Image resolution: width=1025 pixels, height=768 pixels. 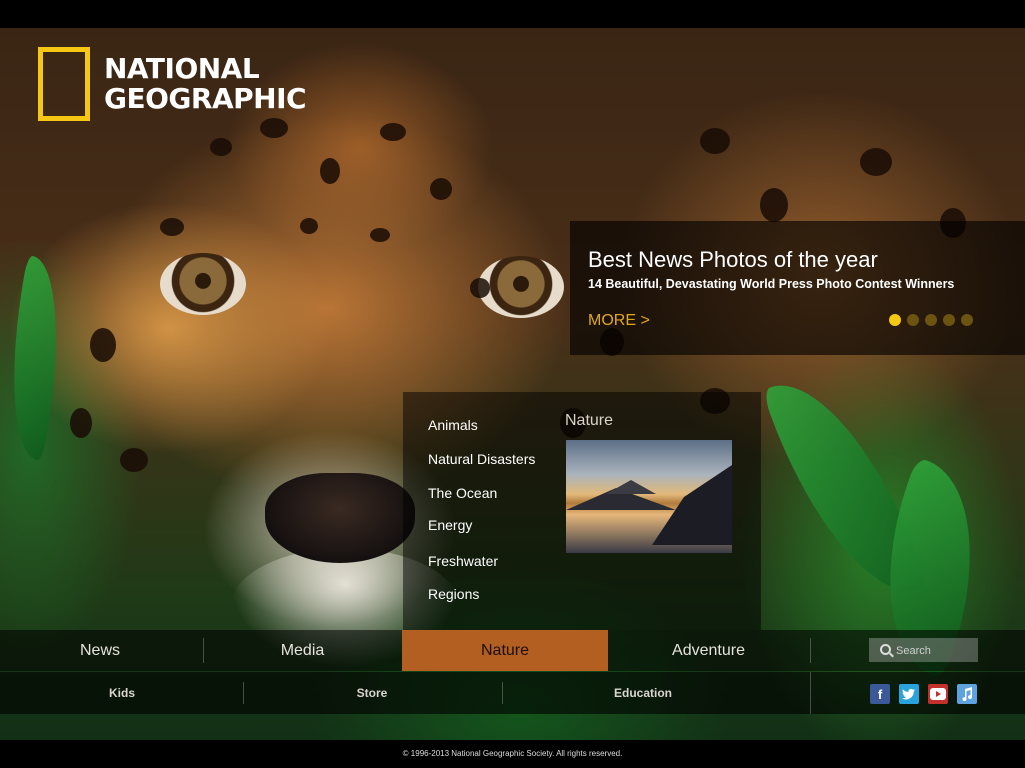 I want to click on nav-item-news: News, so click(x=100, y=650).